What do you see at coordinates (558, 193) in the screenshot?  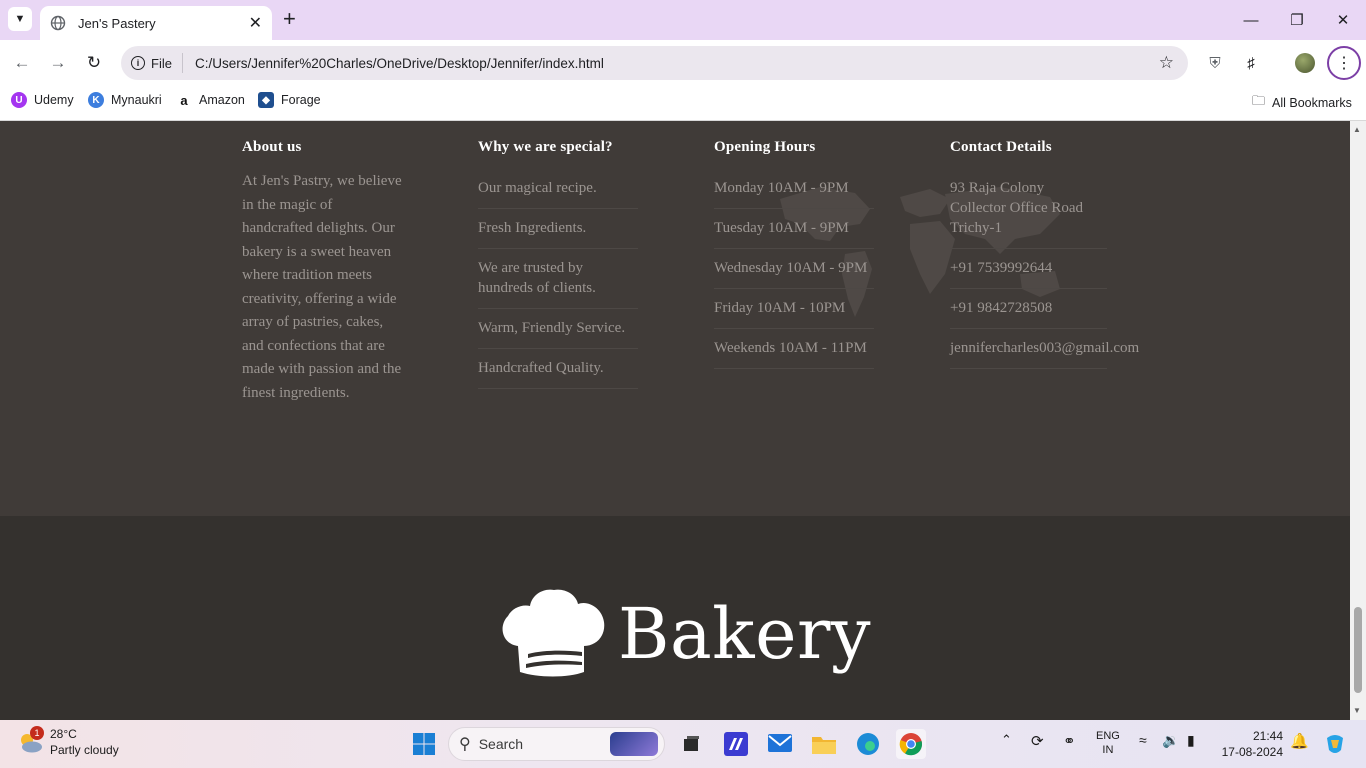 I see `list-item: Our magical recipe.` at bounding box center [558, 193].